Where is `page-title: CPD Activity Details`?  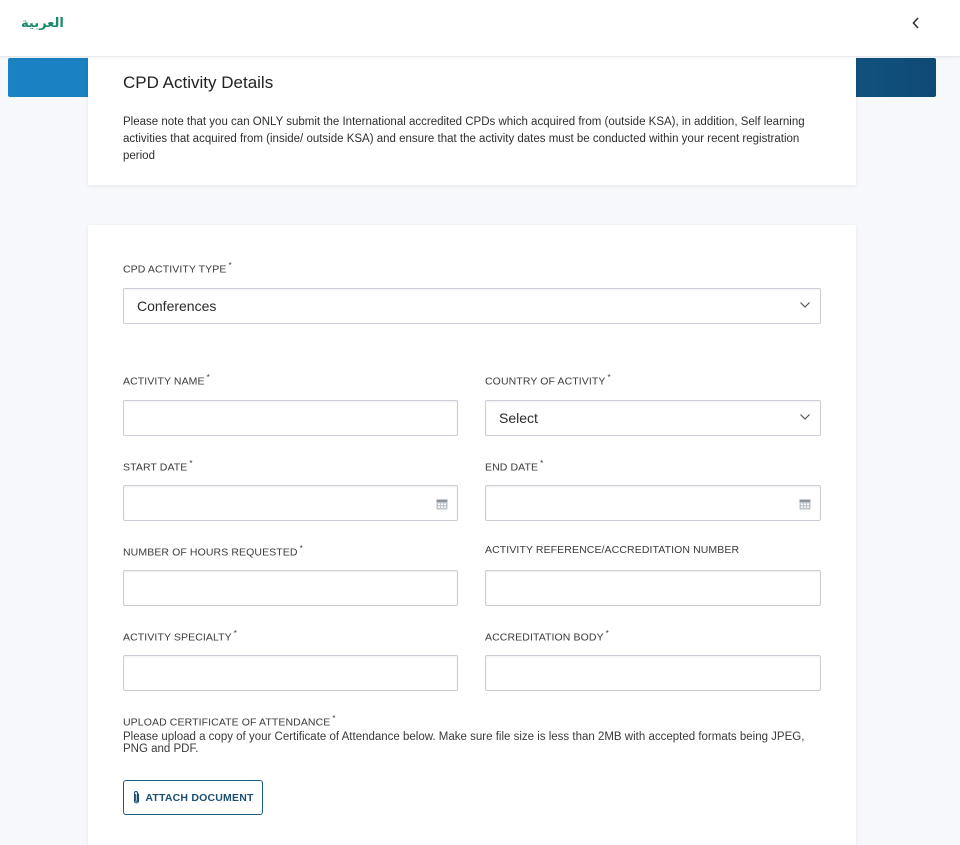 page-title: CPD Activity Details is located at coordinates (198, 82).